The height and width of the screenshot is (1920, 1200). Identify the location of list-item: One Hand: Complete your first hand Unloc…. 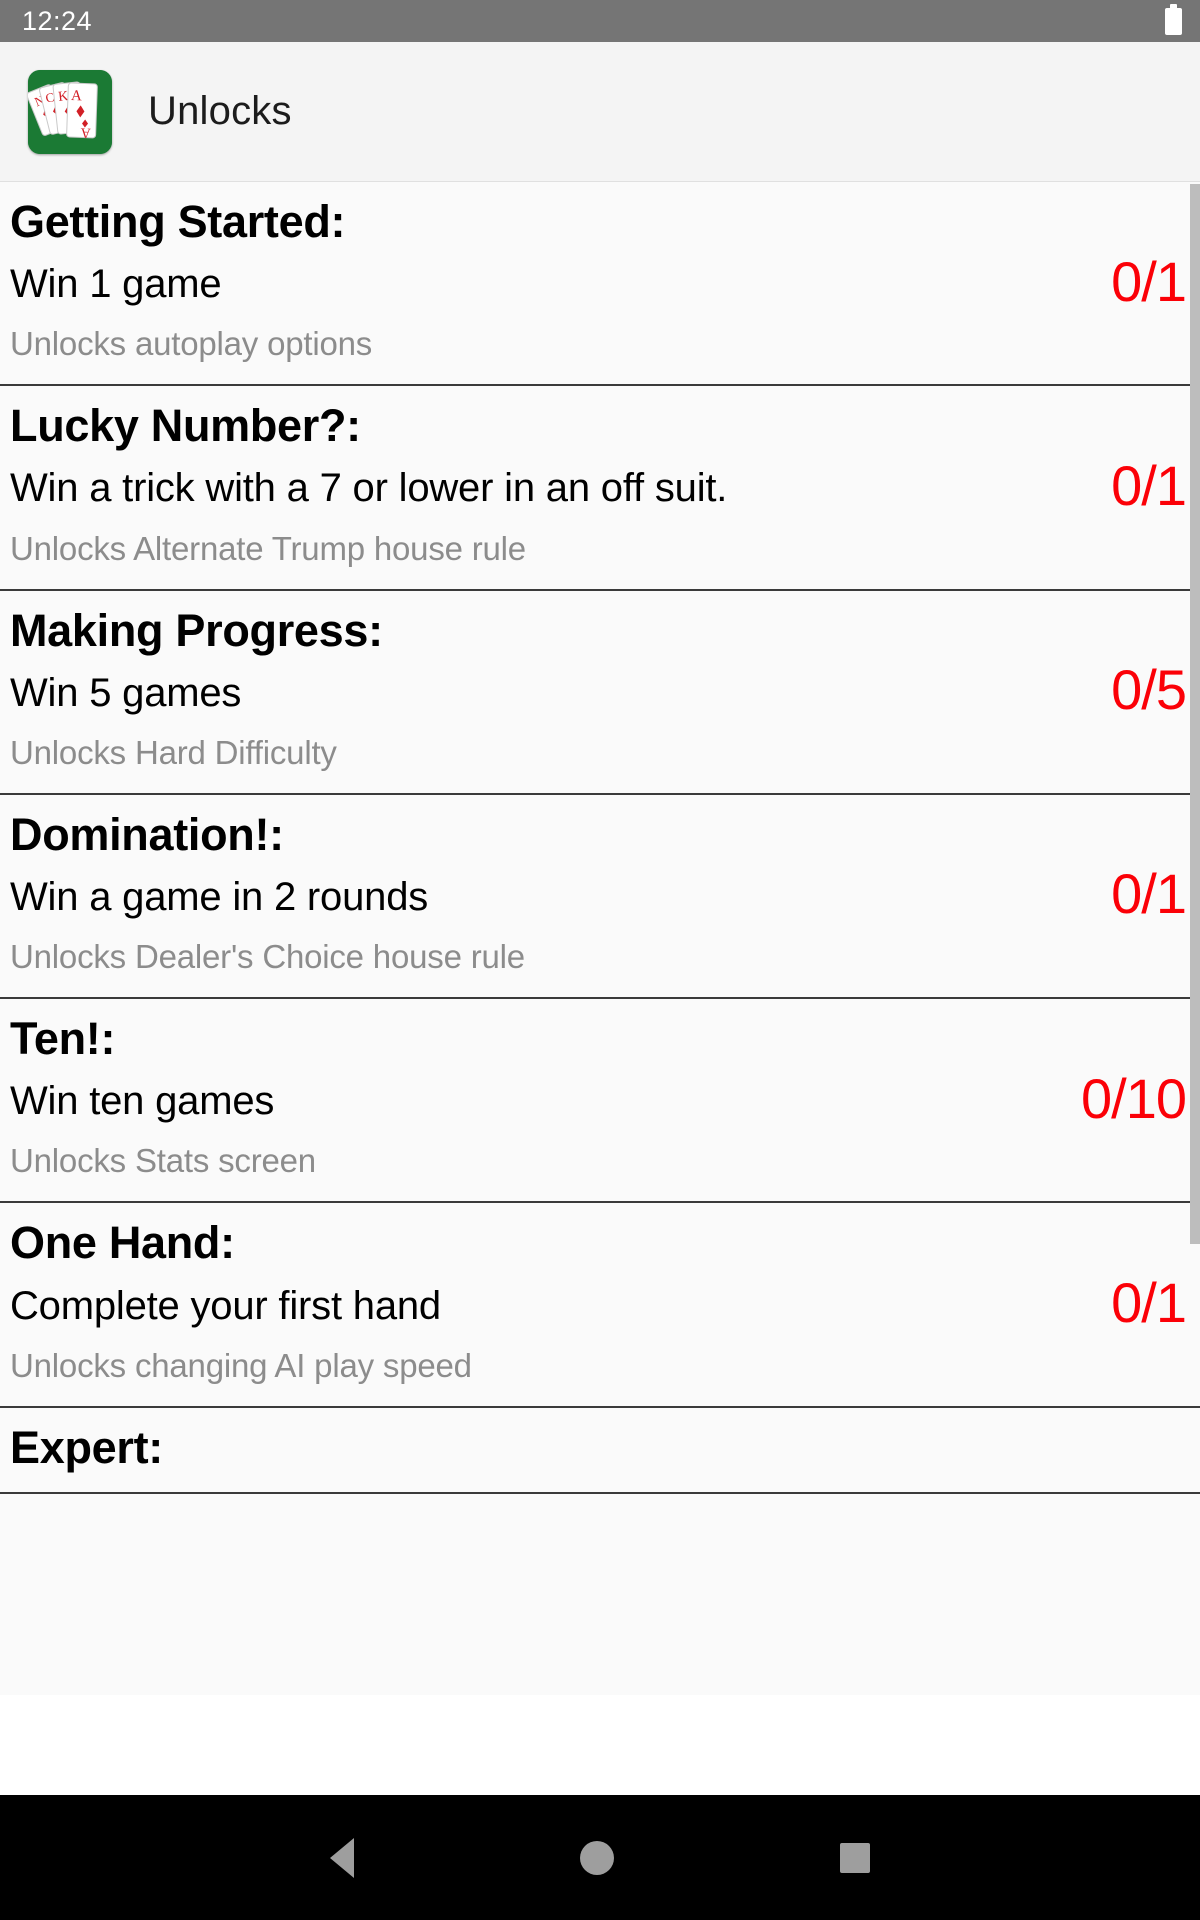
(600, 1305).